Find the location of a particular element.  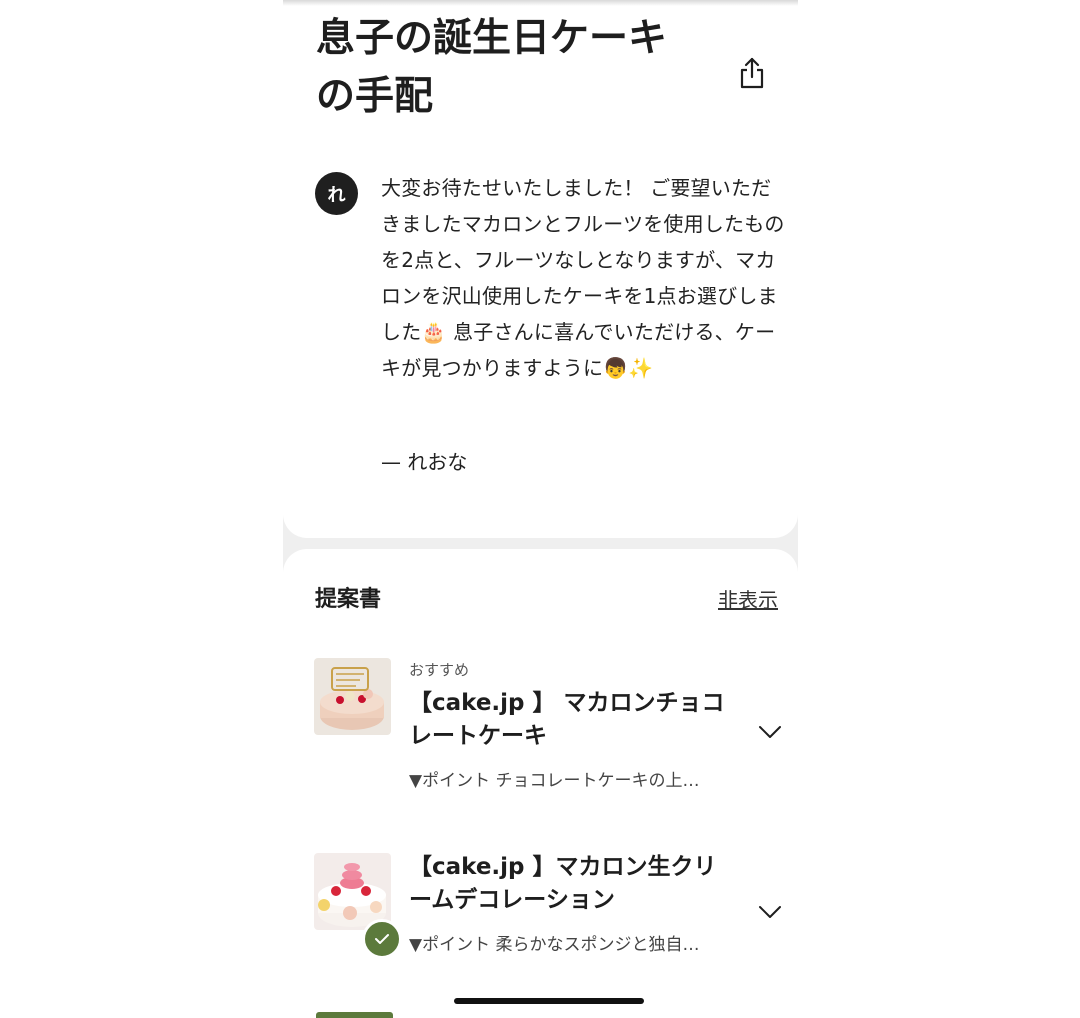

item-title: 【cake.jp 】 マカロンチョコレートケーキ is located at coordinates (567, 719).